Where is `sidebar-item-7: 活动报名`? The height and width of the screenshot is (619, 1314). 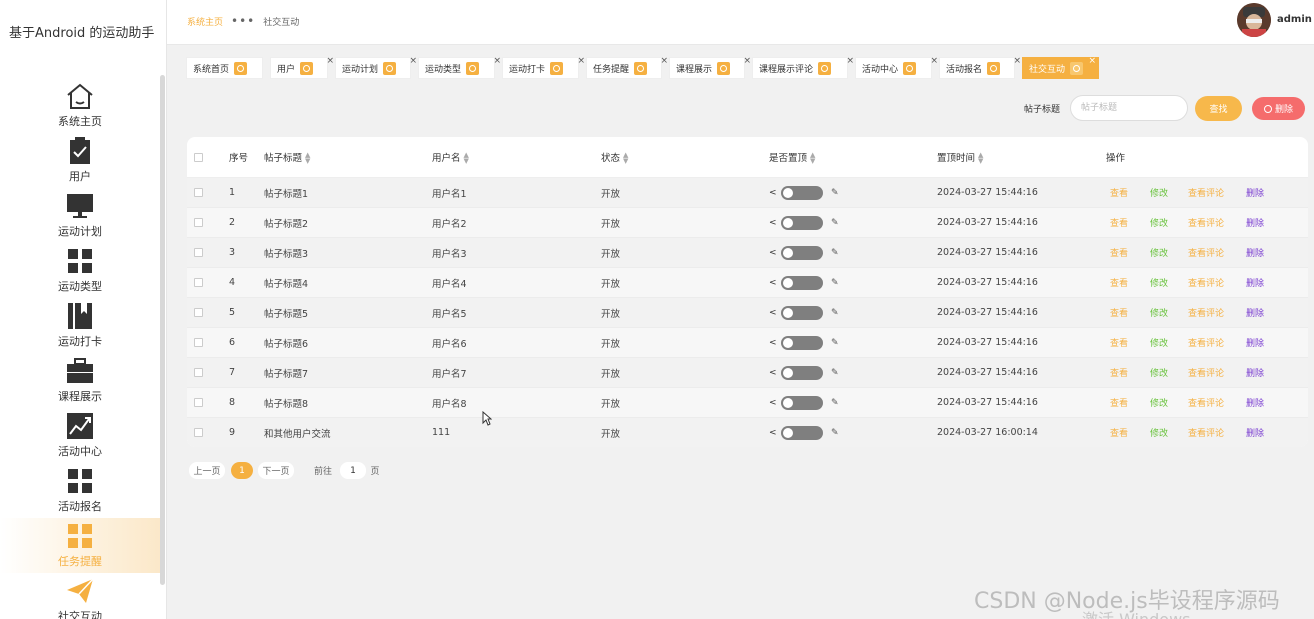
sidebar-item-7: 活动报名 is located at coordinates (80, 490).